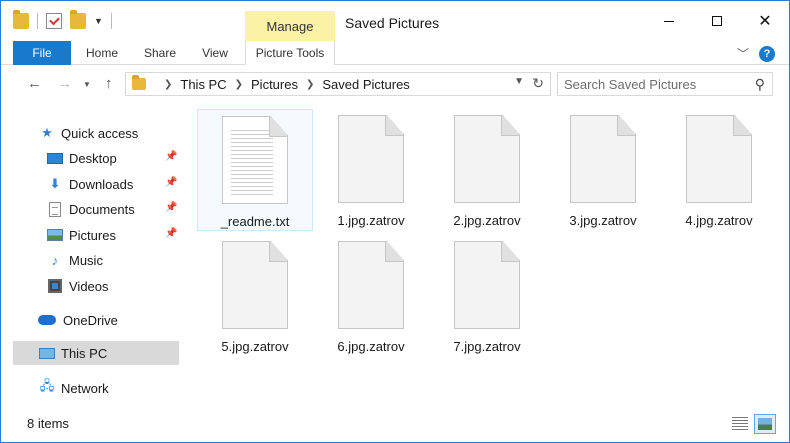 Image resolution: width=790 pixels, height=443 pixels. What do you see at coordinates (767, 53) in the screenshot?
I see `help-icon: ?` at bounding box center [767, 53].